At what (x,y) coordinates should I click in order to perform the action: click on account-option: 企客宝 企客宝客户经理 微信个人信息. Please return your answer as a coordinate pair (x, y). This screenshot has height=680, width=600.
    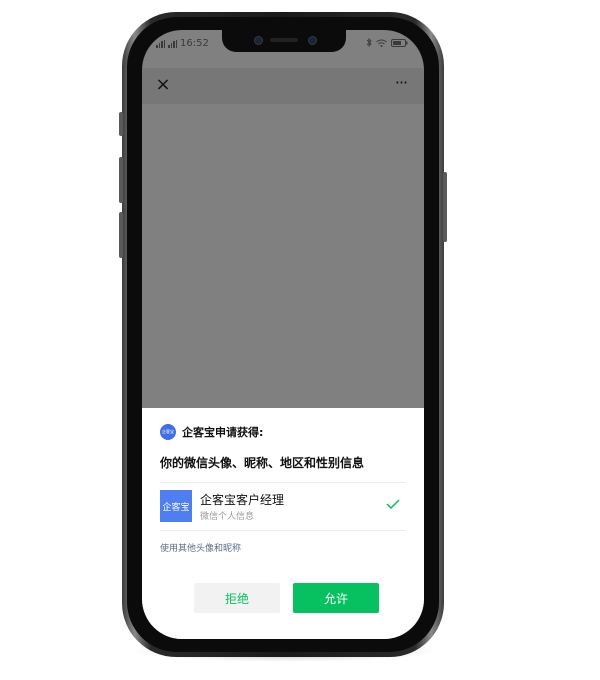
    Looking at the image, I should click on (283, 507).